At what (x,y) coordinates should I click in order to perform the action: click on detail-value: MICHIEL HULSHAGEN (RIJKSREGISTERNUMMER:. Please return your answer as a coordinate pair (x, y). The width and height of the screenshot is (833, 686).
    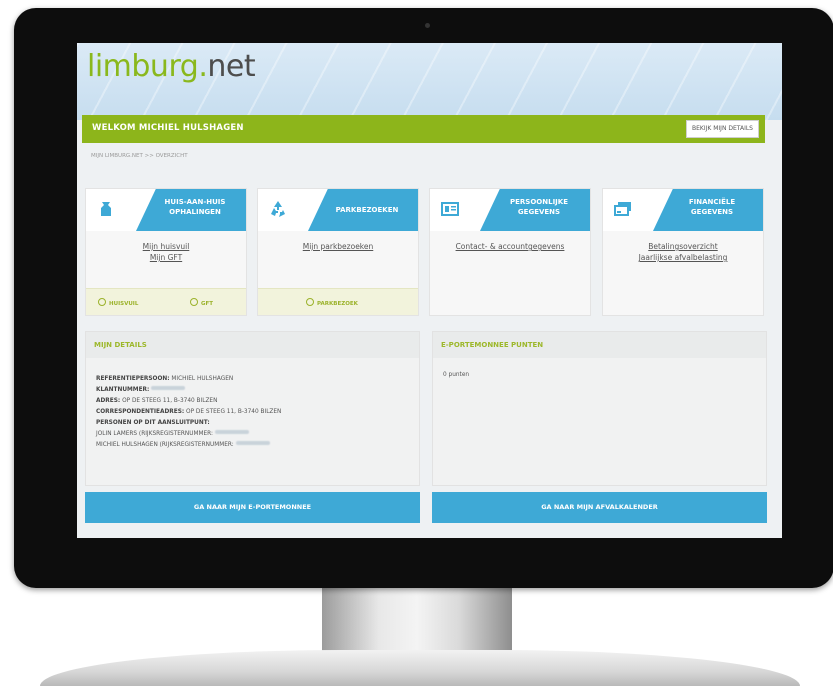
    Looking at the image, I should click on (165, 445).